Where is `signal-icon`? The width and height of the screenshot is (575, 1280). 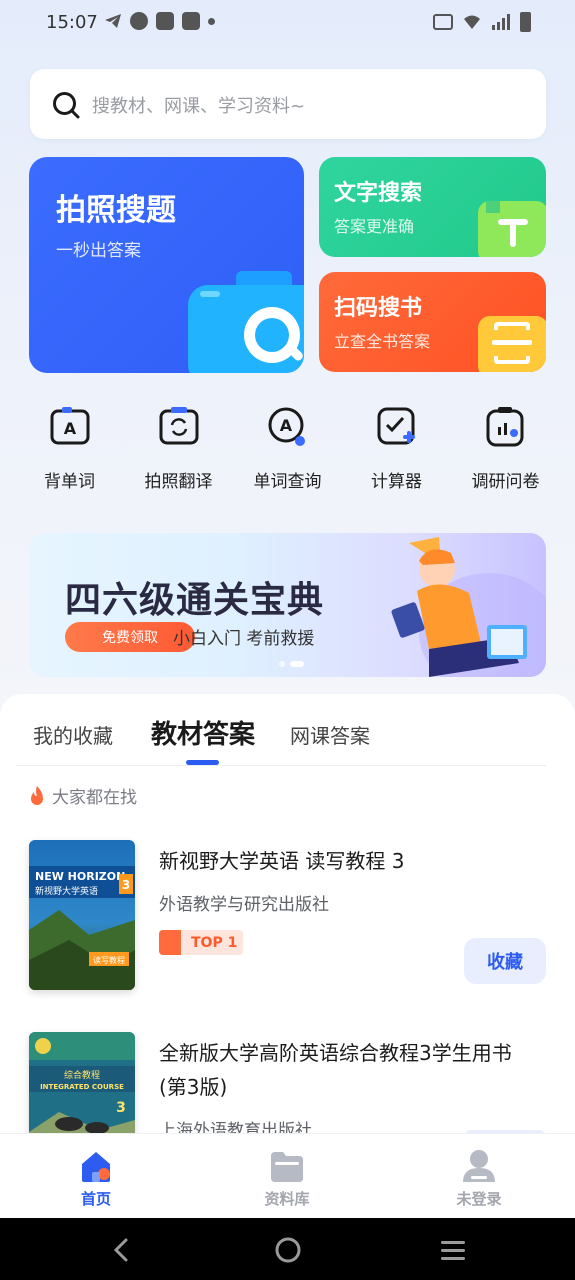 signal-icon is located at coordinates (501, 22).